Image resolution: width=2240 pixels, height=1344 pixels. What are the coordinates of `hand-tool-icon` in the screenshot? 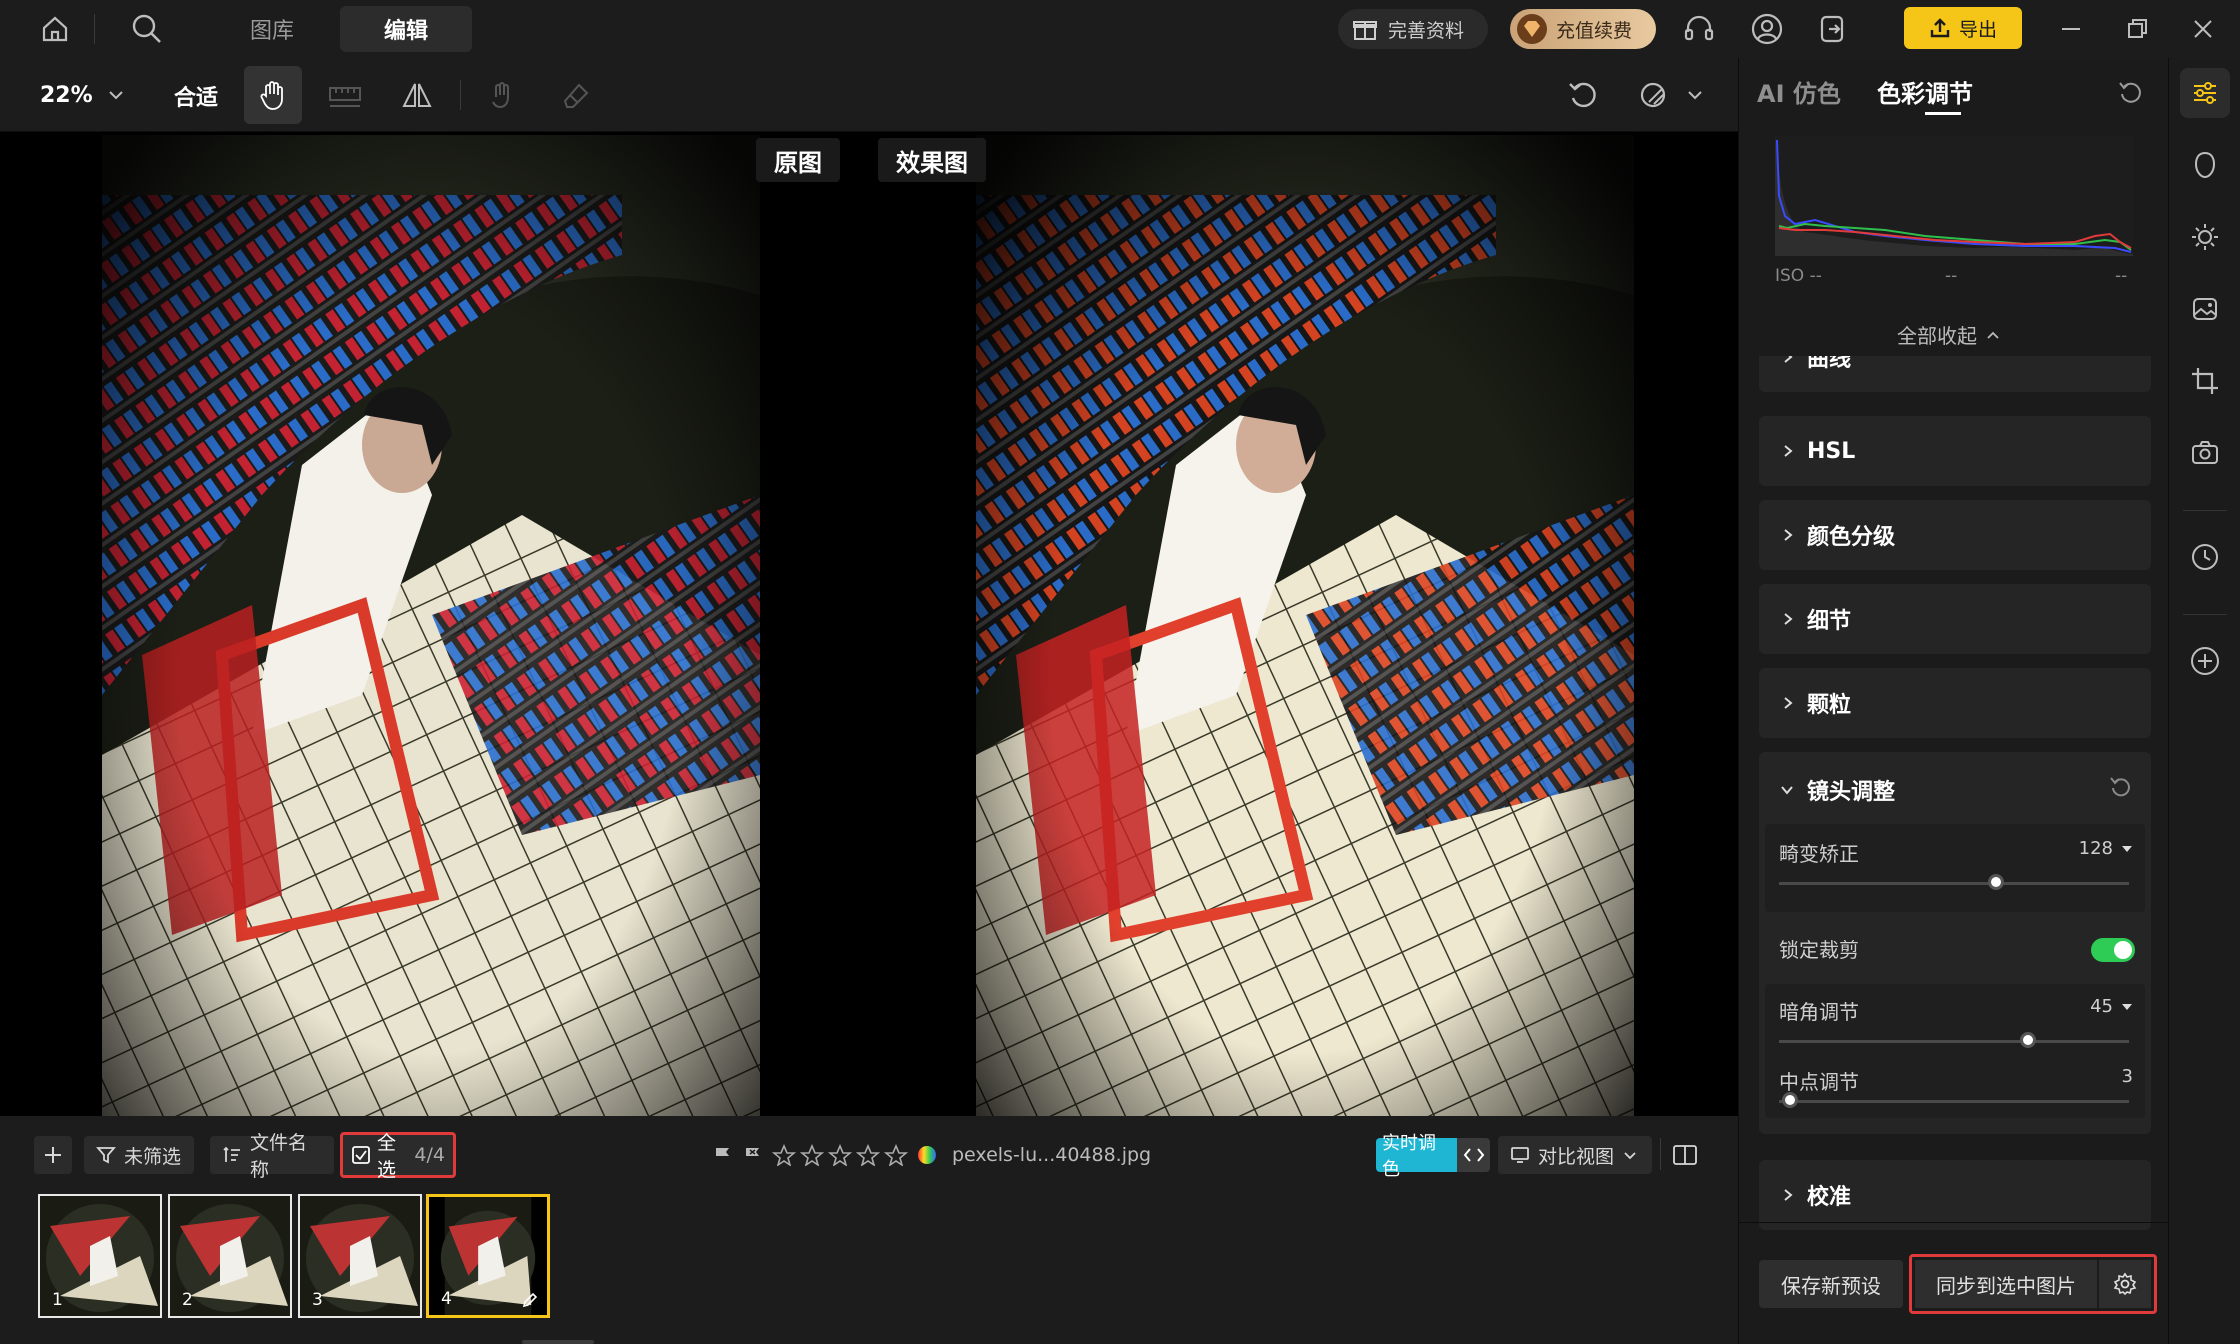 It's located at (273, 95).